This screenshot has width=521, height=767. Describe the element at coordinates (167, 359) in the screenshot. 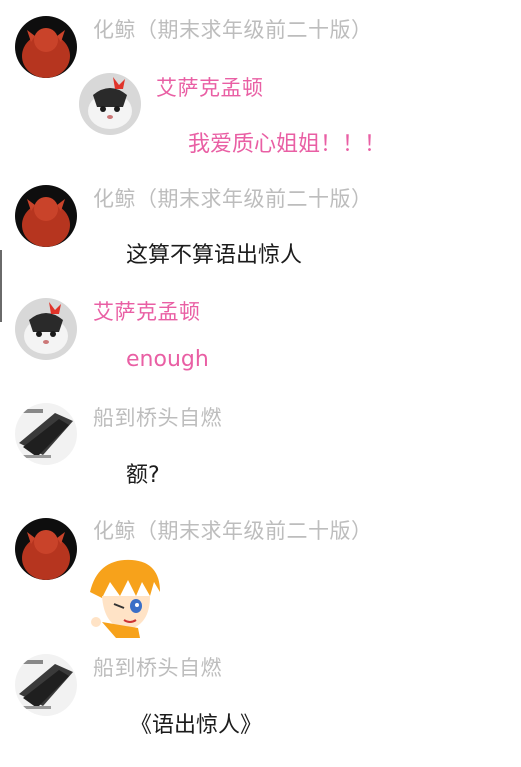

I see `message-text: enough` at that location.